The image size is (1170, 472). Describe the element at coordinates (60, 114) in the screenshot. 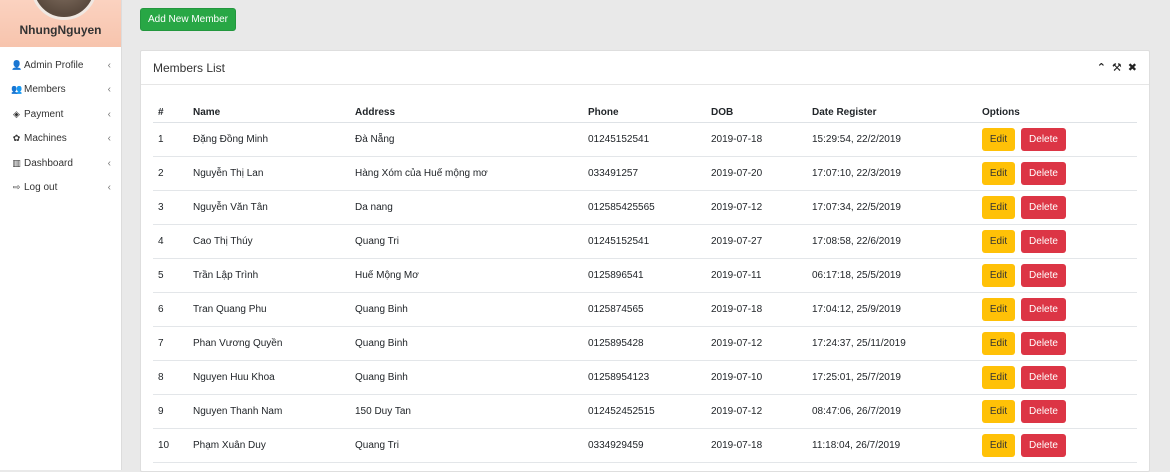

I see `sidebar-item-payment: ◈ Payment ‹` at that location.